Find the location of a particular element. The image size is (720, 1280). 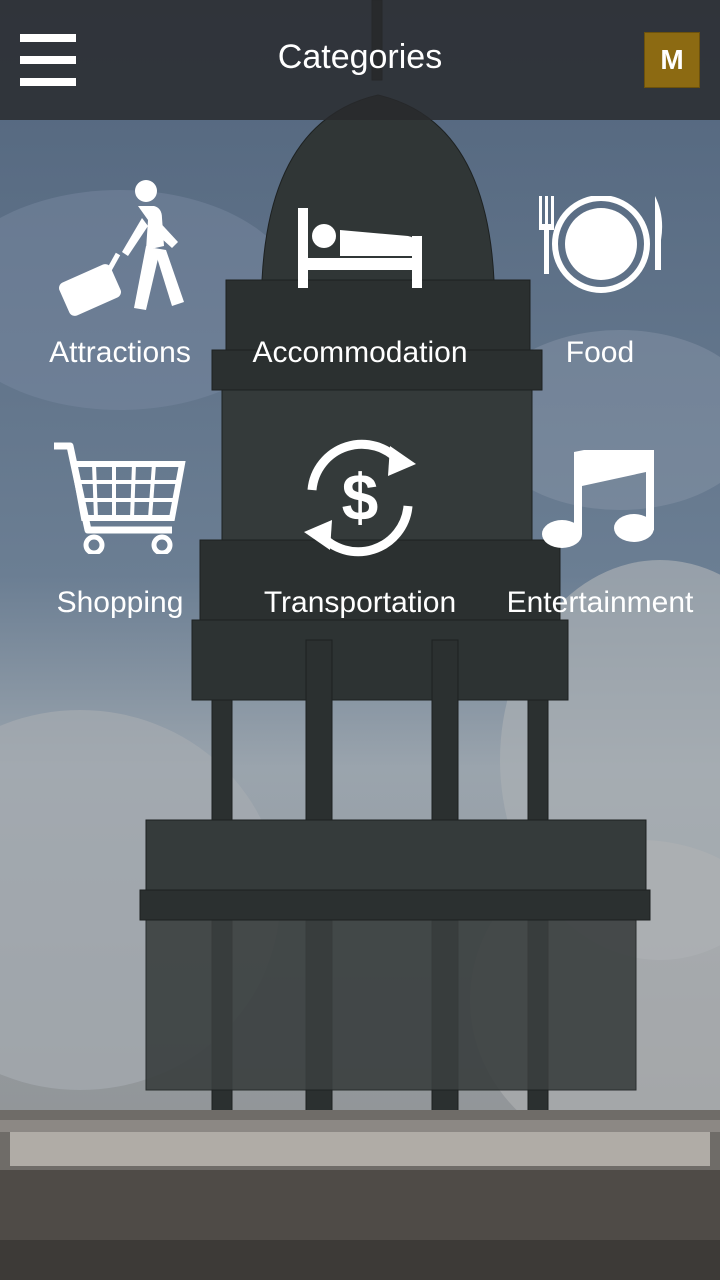

category-entertainment: Entertainment is located at coordinates (600, 499).